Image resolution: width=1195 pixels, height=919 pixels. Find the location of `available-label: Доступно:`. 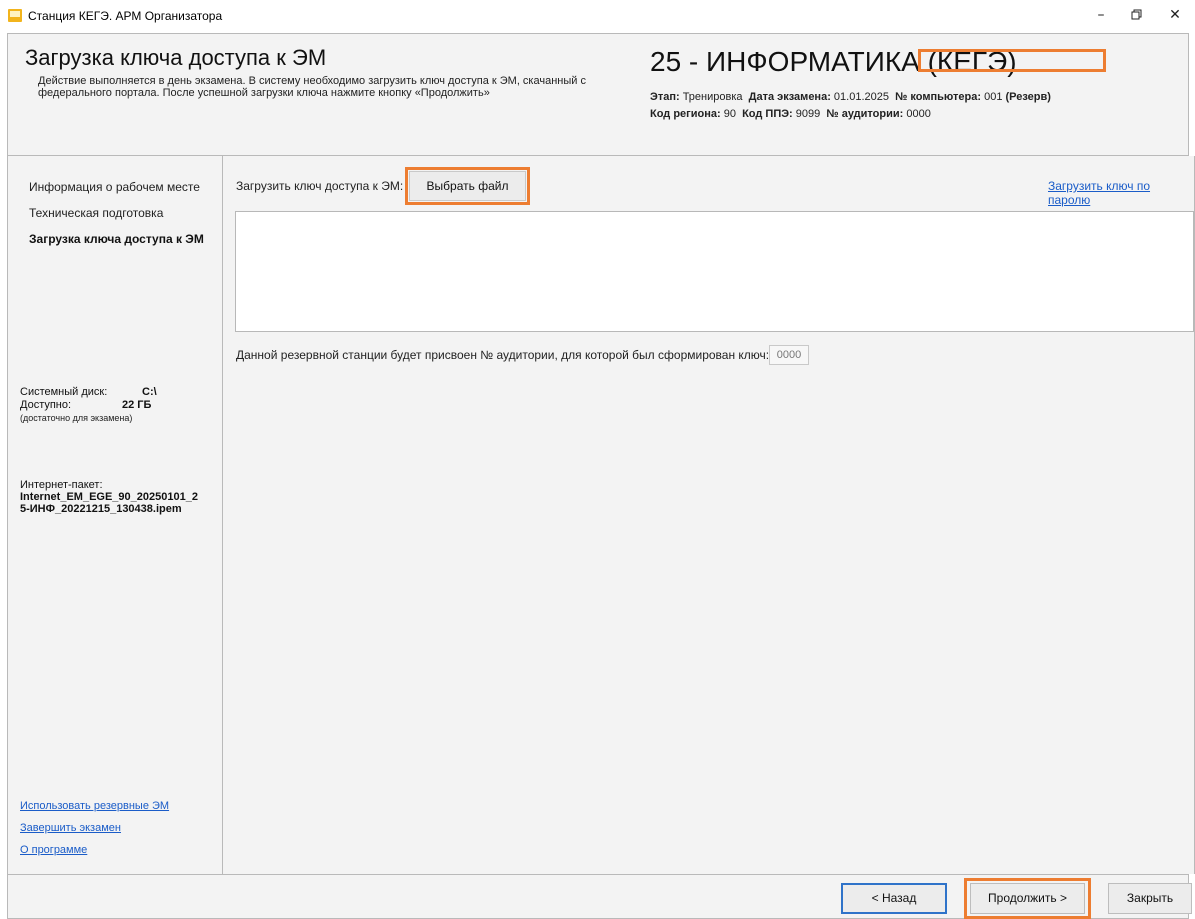

available-label: Доступно: is located at coordinates (46, 405).